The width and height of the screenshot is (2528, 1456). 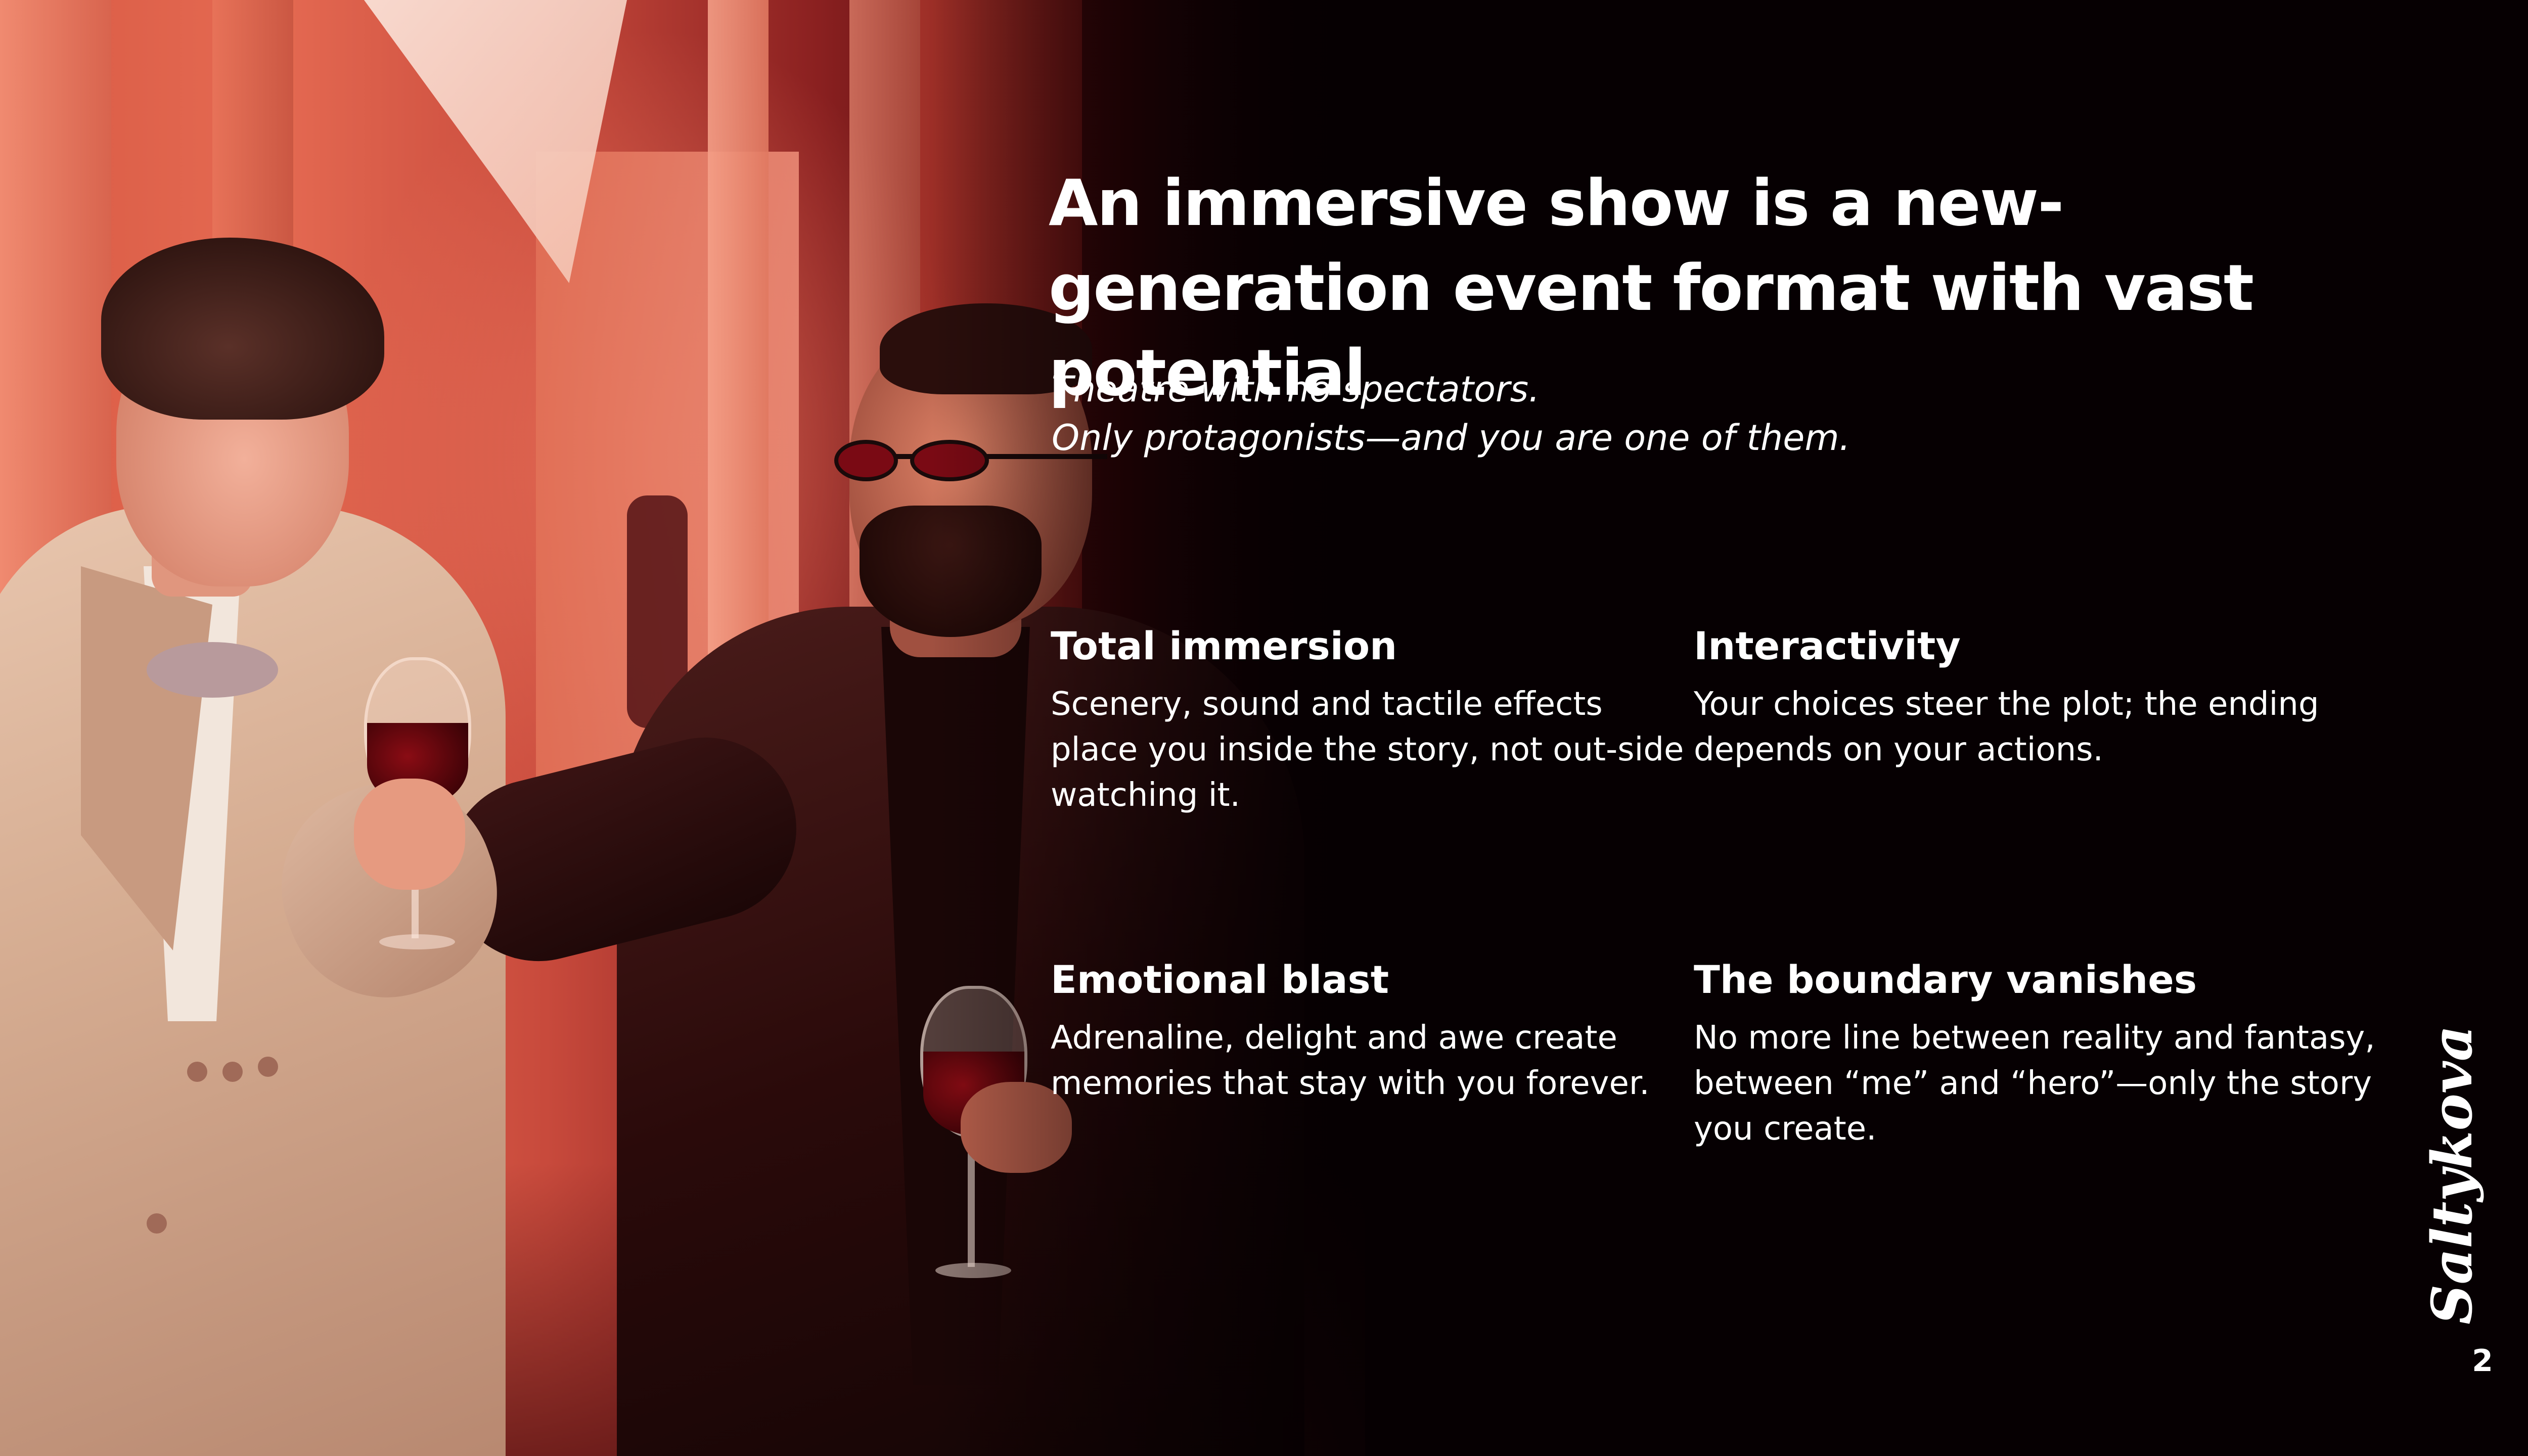 What do you see at coordinates (2452, 1175) in the screenshot?
I see `signature-logo: Saltykova` at bounding box center [2452, 1175].